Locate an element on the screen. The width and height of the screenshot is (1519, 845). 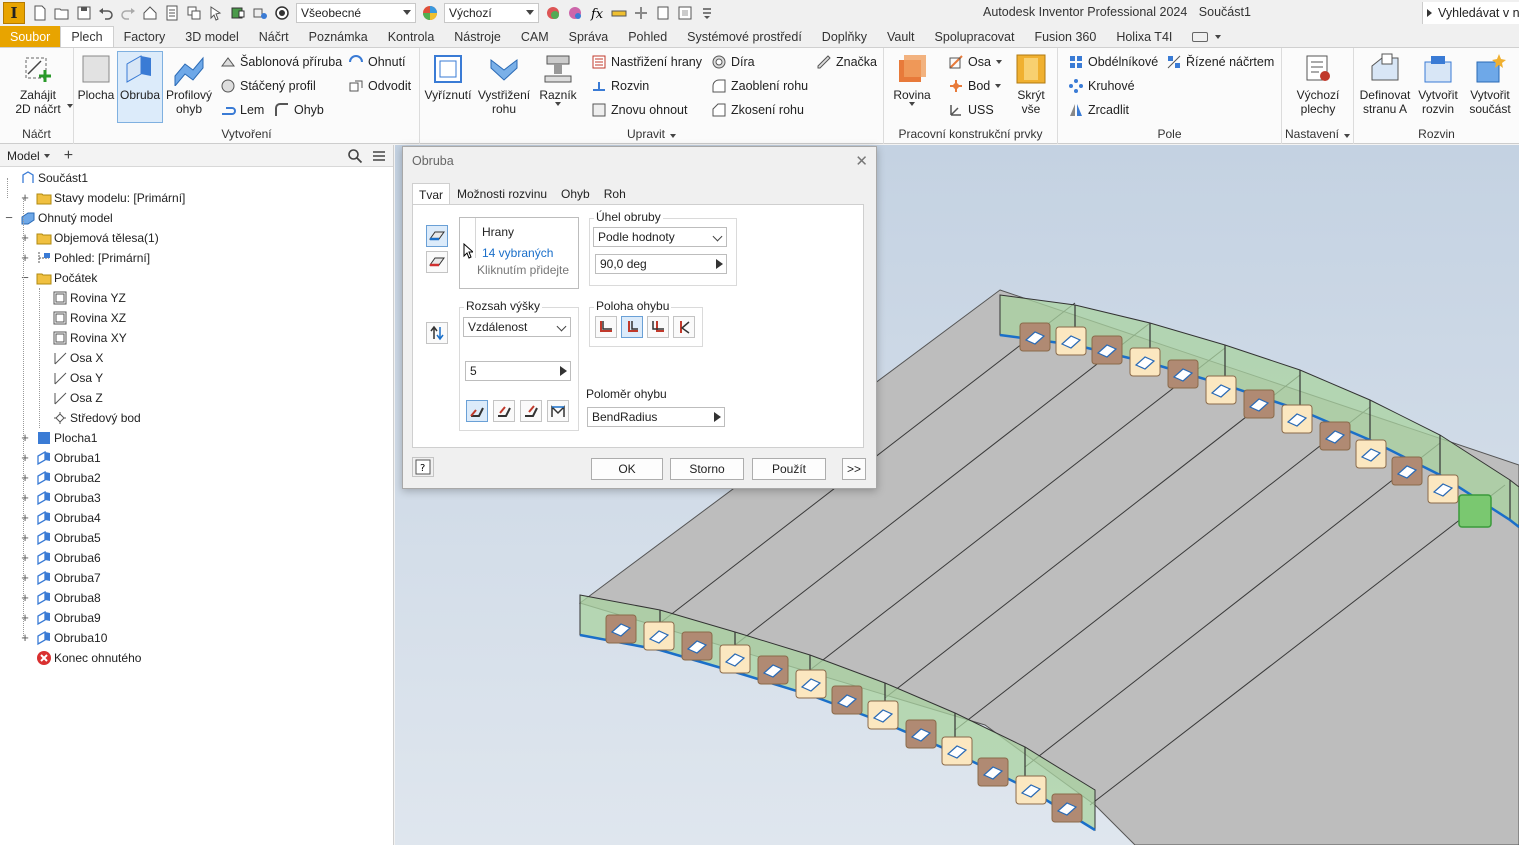
ok-button: OK is located at coordinates (627, 469).